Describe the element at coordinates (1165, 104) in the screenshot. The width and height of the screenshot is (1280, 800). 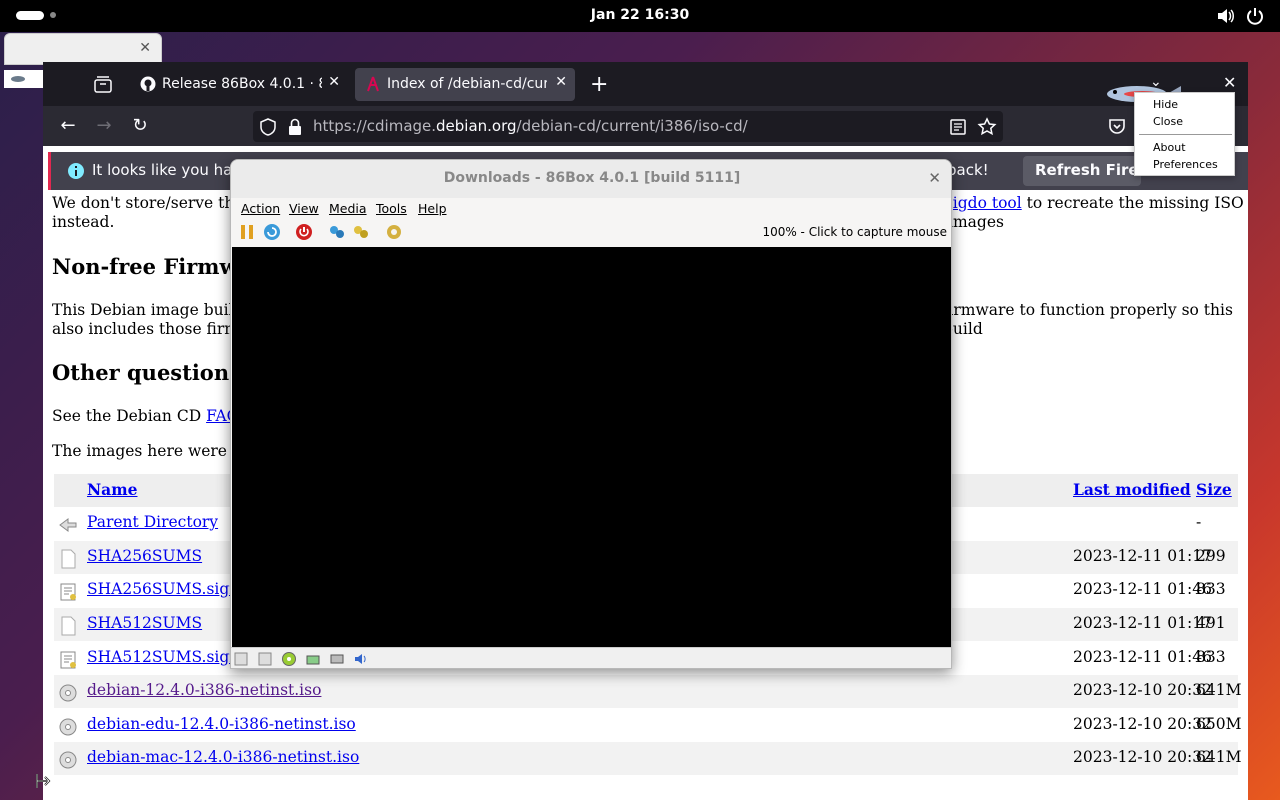
I see `menu-item-hide: Hide` at that location.